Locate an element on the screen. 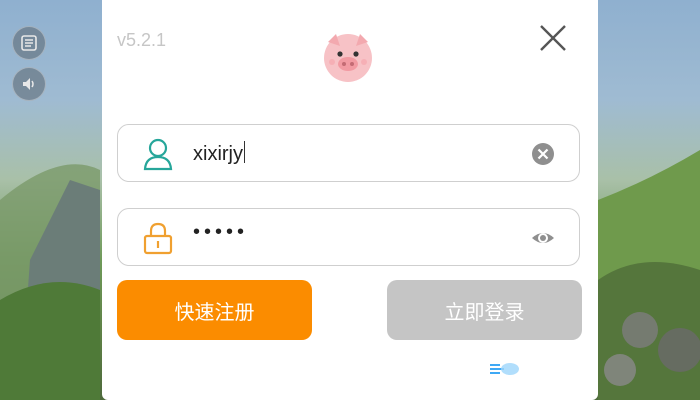 The image size is (700, 400). loading-indicator-icon is located at coordinates (504, 369).